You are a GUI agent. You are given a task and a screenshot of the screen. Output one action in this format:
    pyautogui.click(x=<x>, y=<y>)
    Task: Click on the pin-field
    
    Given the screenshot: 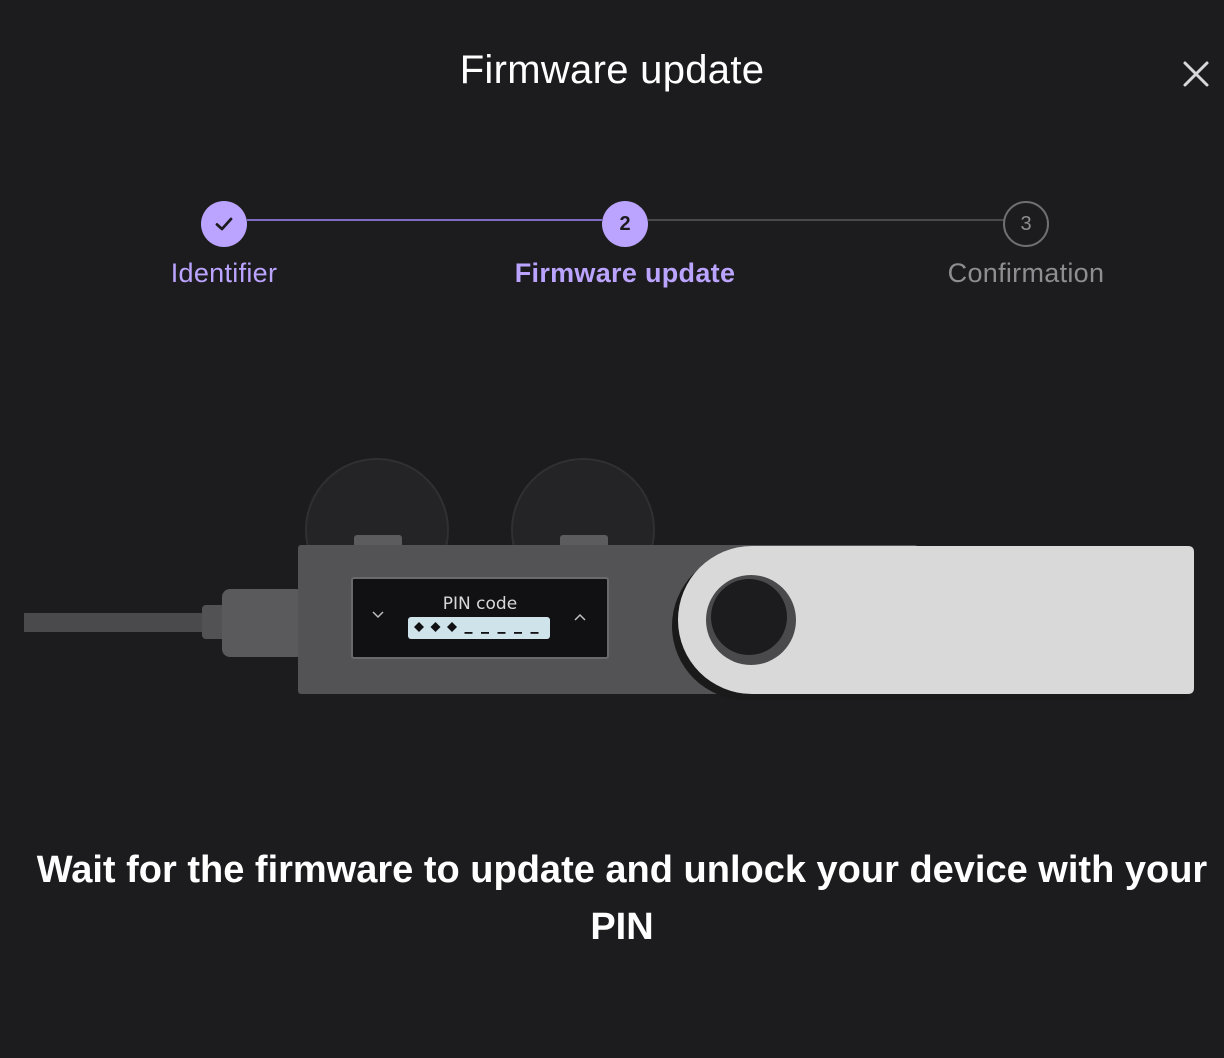 What is the action you would take?
    pyautogui.click(x=479, y=628)
    